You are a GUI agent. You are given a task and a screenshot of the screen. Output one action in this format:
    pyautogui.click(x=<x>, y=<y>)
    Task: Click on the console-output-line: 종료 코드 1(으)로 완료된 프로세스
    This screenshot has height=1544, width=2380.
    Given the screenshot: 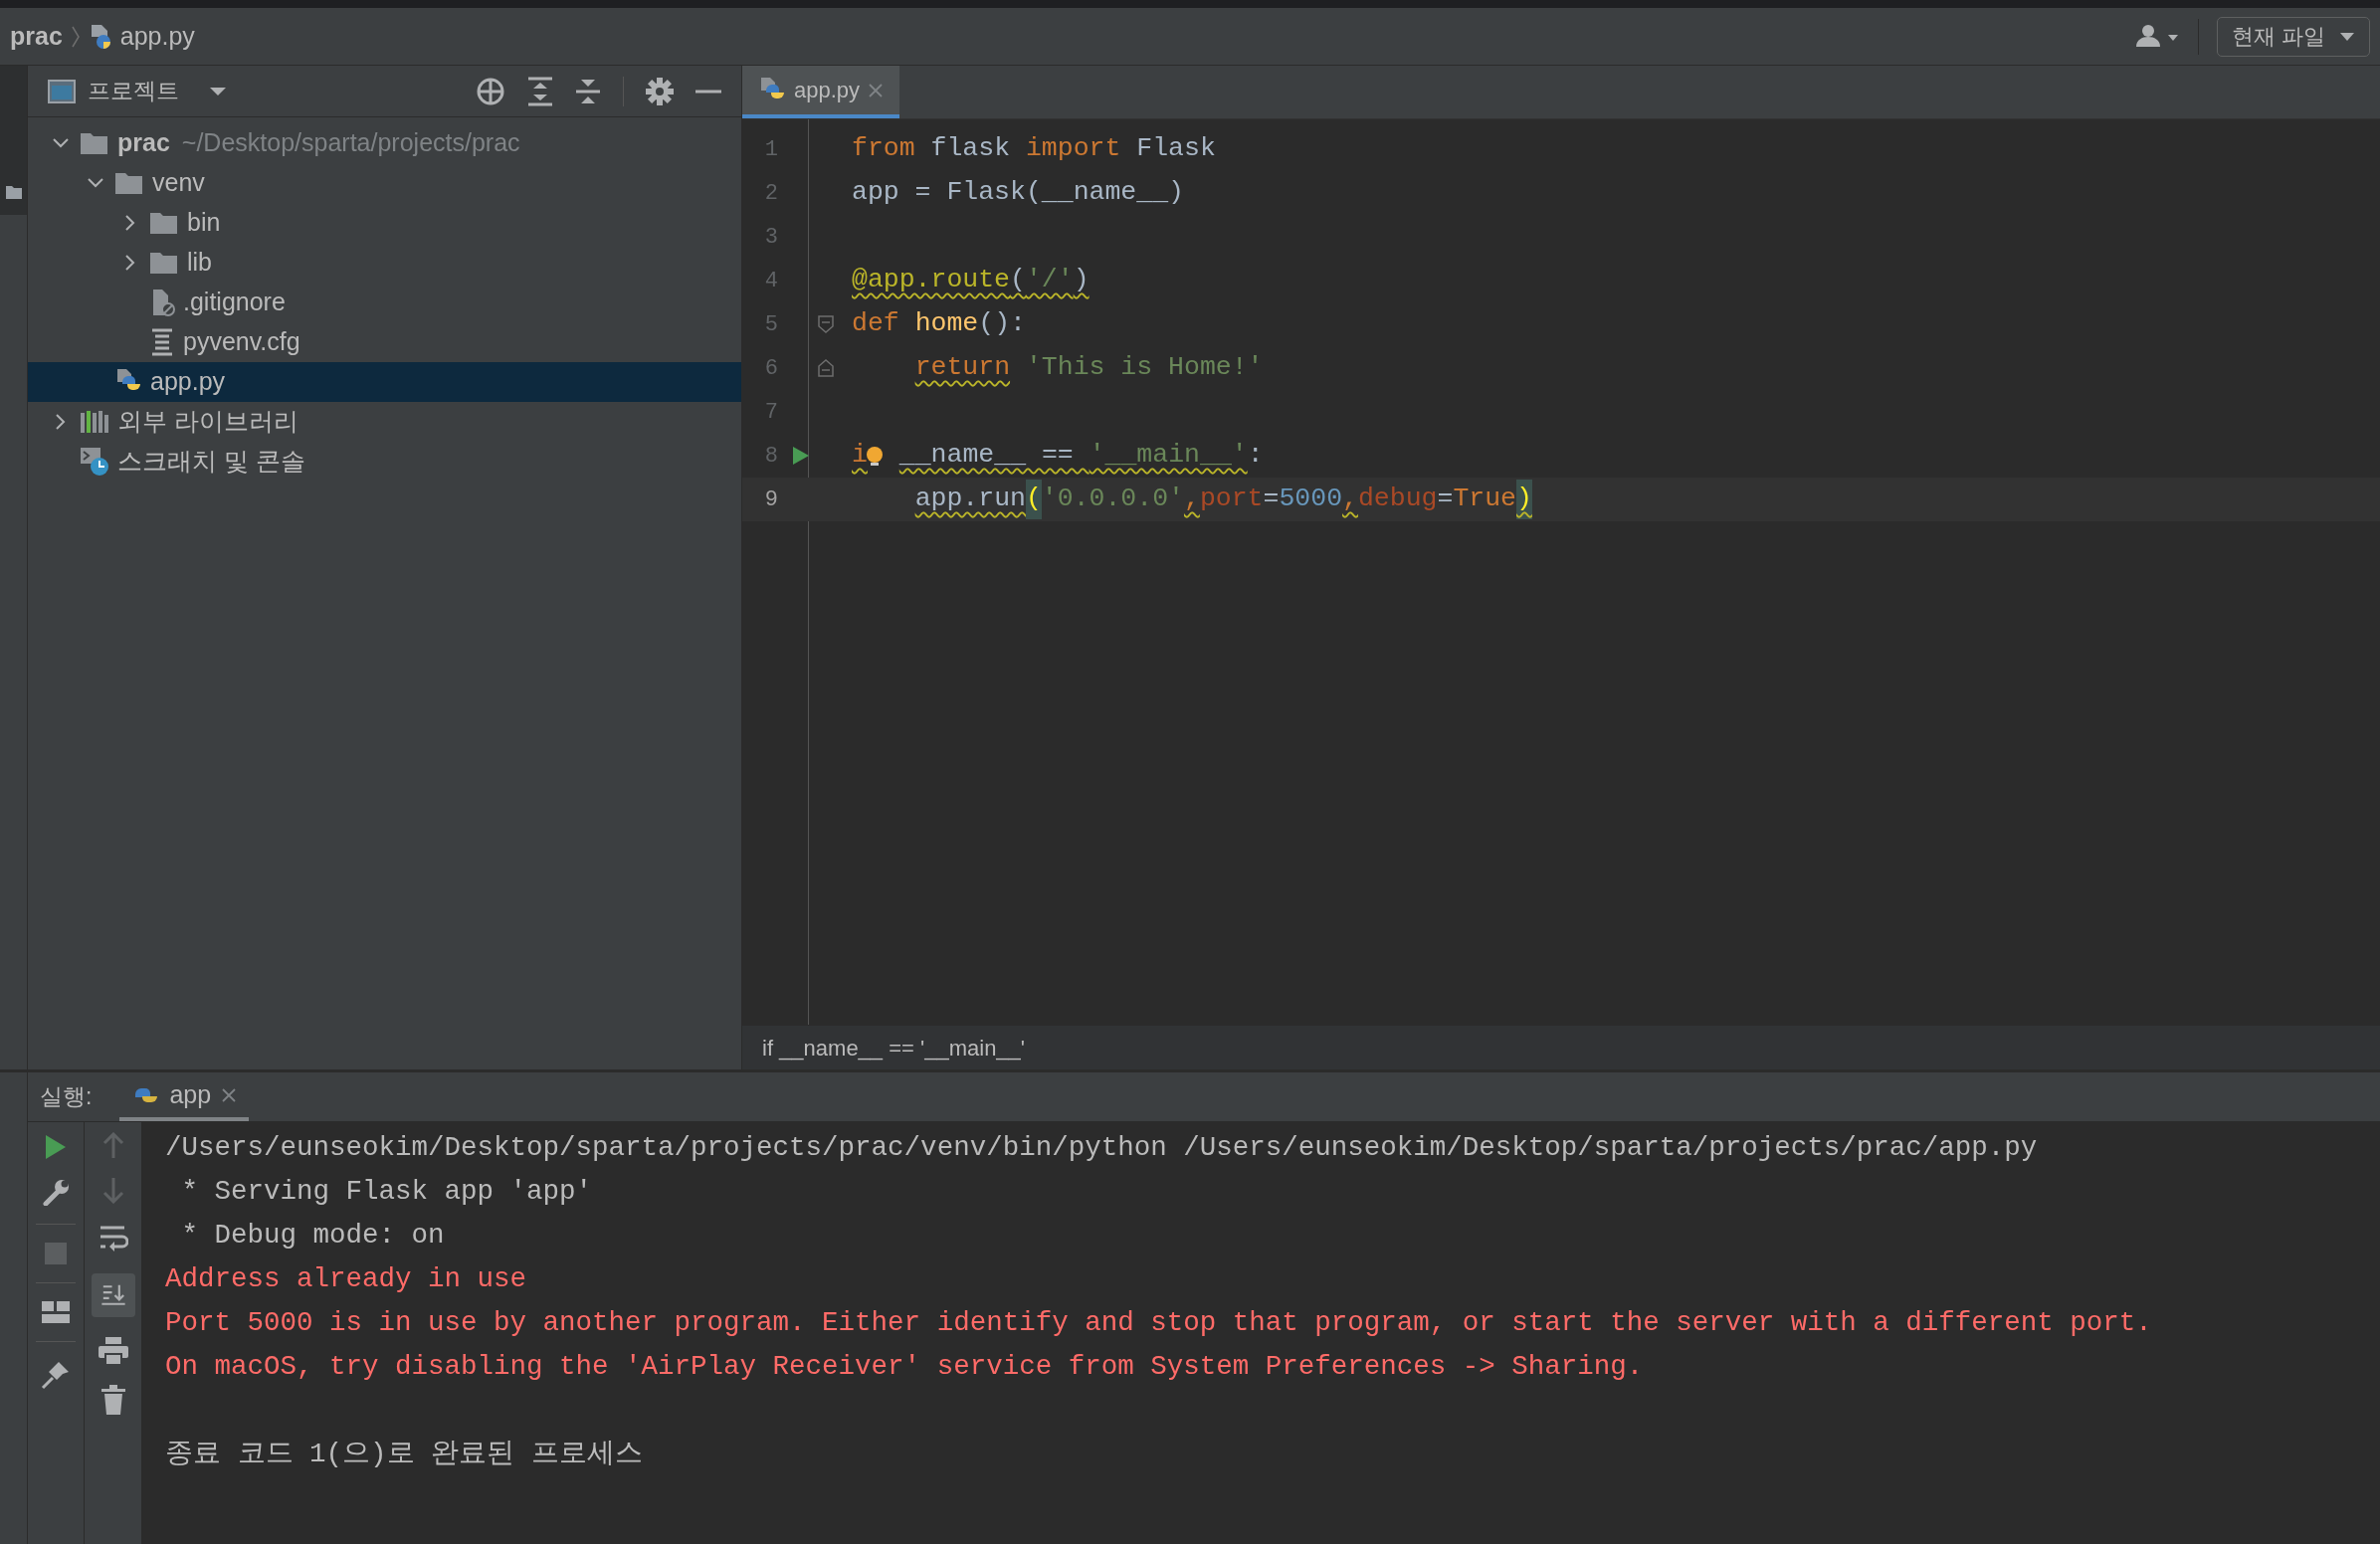 What is the action you would take?
    pyautogui.click(x=404, y=1454)
    